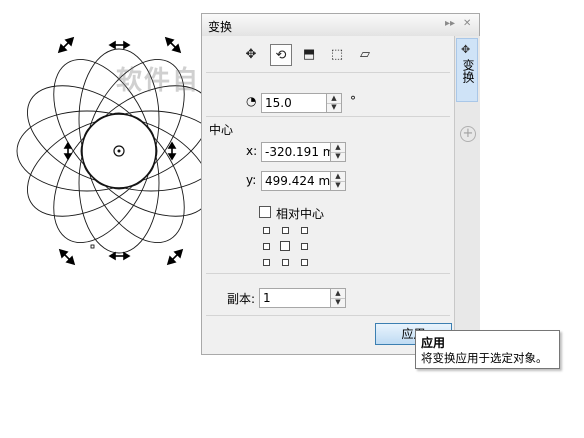 The image size is (584, 438). Describe the element at coordinates (300, 214) in the screenshot. I see `relative-center-label: 相对中心` at that location.